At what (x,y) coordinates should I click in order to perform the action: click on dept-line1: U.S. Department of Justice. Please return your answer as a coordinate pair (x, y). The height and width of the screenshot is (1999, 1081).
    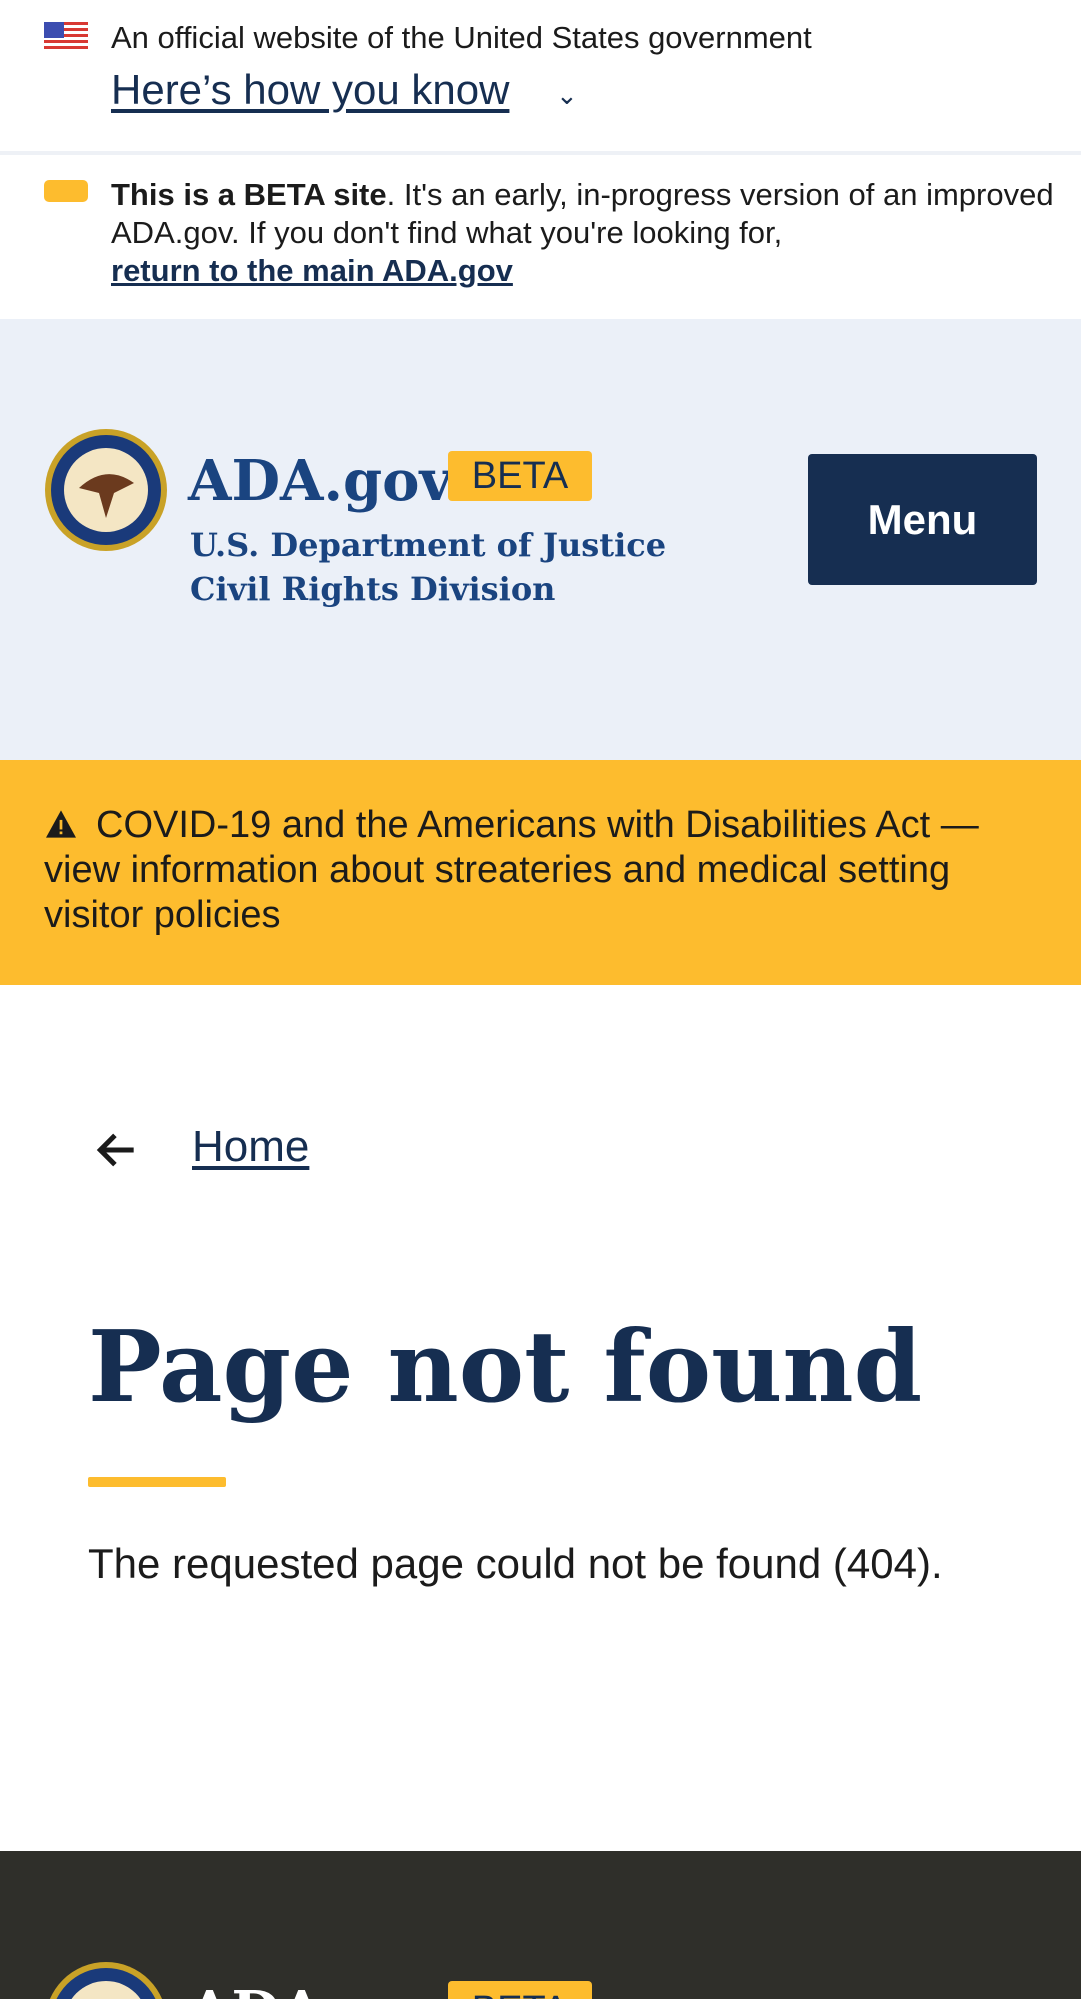
    Looking at the image, I should click on (428, 545).